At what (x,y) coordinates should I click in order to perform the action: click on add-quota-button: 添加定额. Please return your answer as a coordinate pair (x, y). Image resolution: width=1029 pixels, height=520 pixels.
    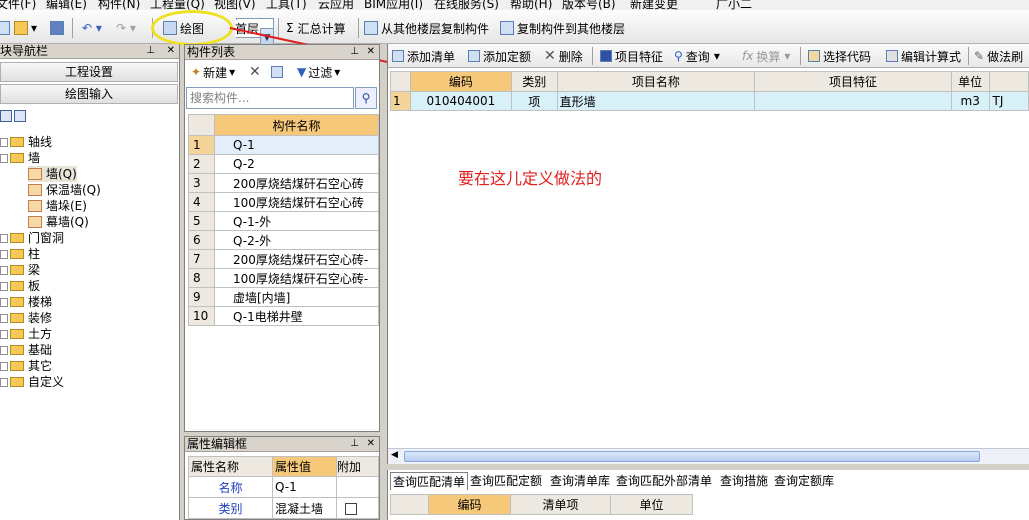
    Looking at the image, I should click on (499, 56).